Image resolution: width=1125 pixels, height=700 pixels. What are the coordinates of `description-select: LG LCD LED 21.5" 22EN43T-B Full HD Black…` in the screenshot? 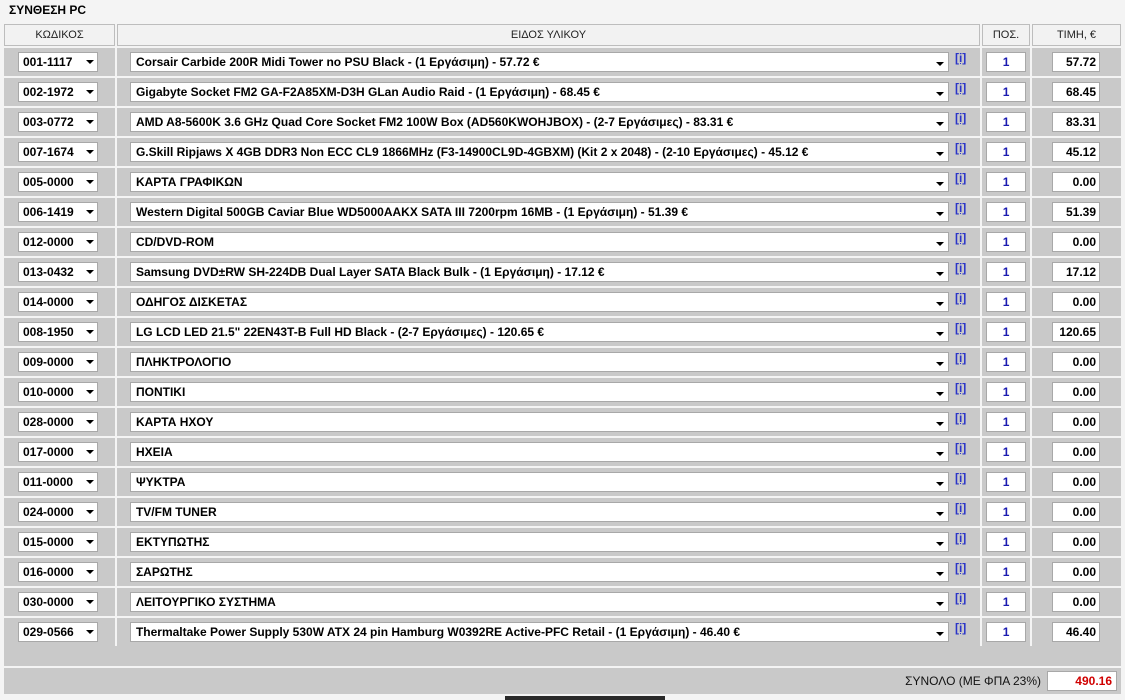 It's located at (539, 332).